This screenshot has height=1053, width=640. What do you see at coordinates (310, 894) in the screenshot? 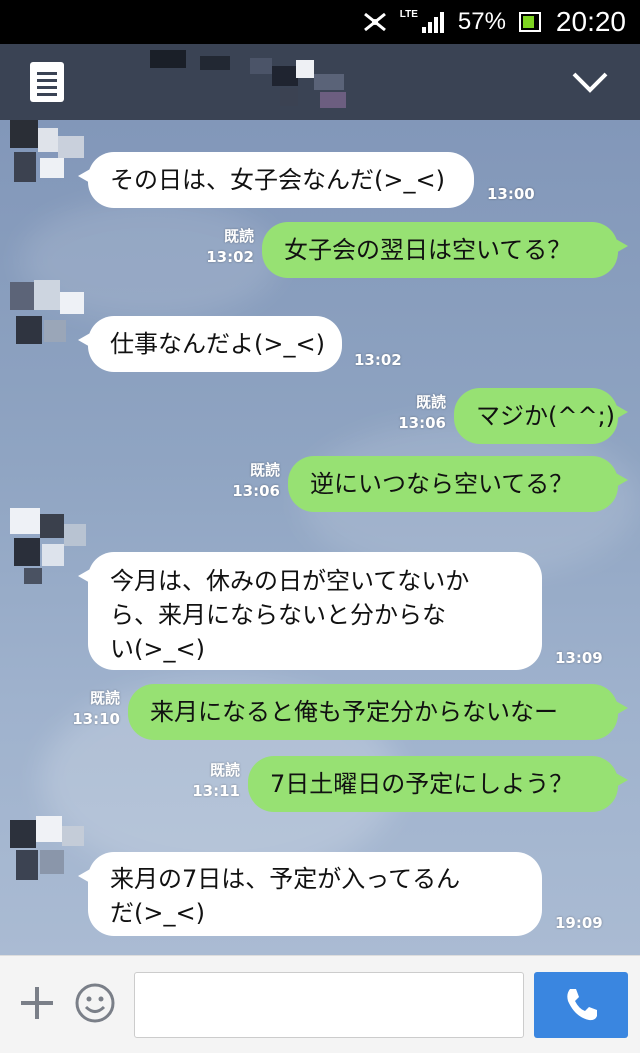
I see `message-bubble-incoming: 来月の7日は、予定が入ってるん だ(>_<)` at bounding box center [310, 894].